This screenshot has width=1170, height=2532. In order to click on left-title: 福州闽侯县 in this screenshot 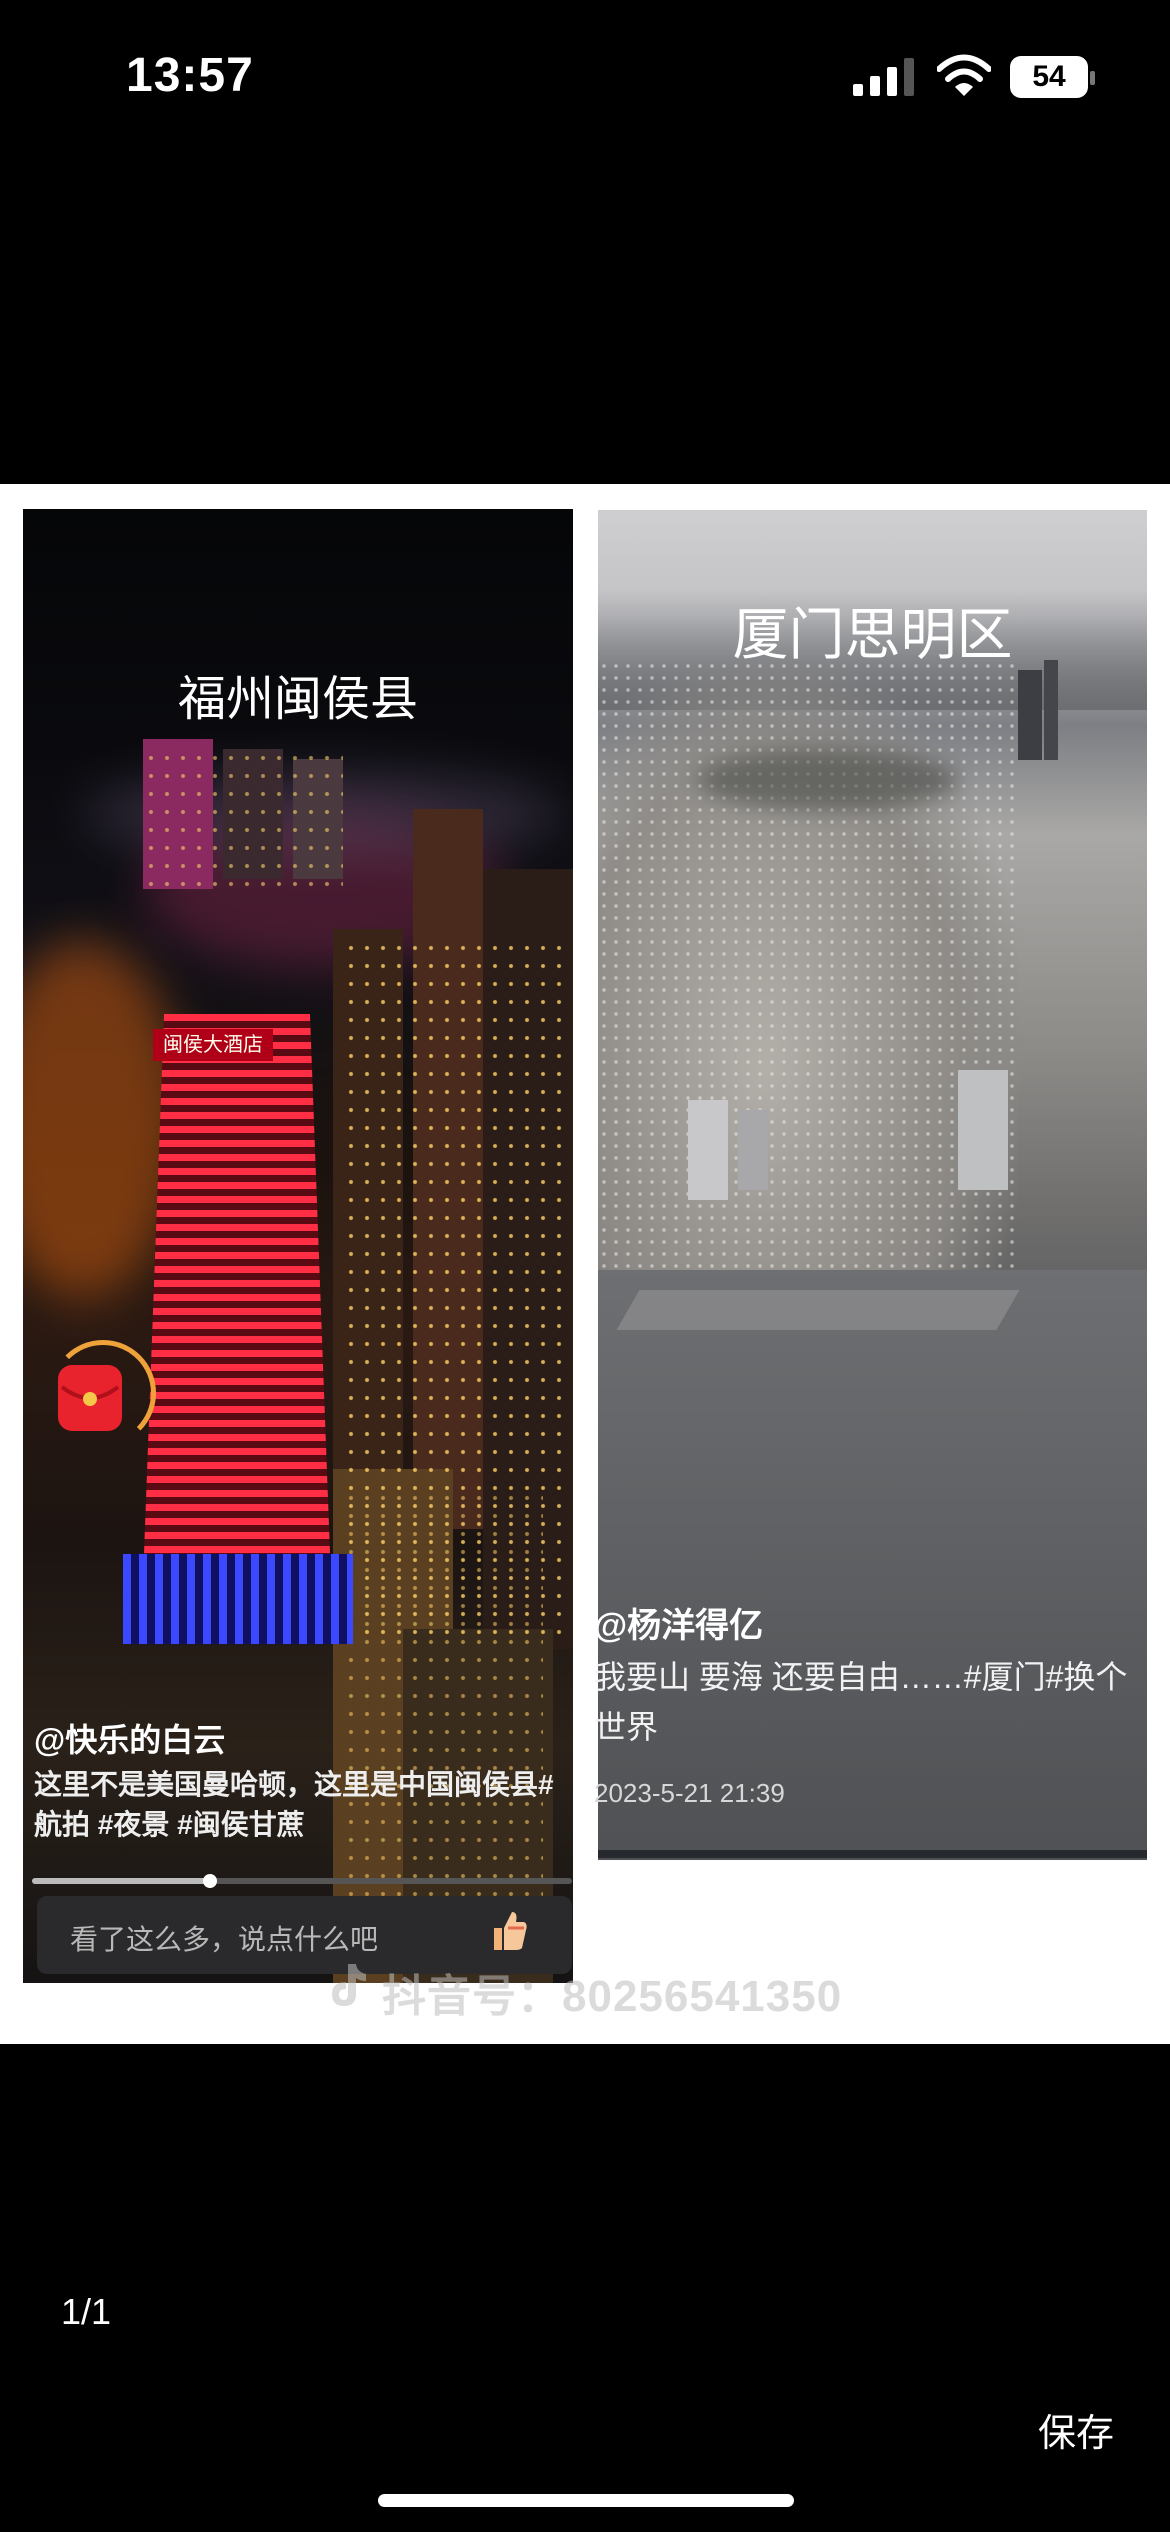, I will do `click(297, 699)`.